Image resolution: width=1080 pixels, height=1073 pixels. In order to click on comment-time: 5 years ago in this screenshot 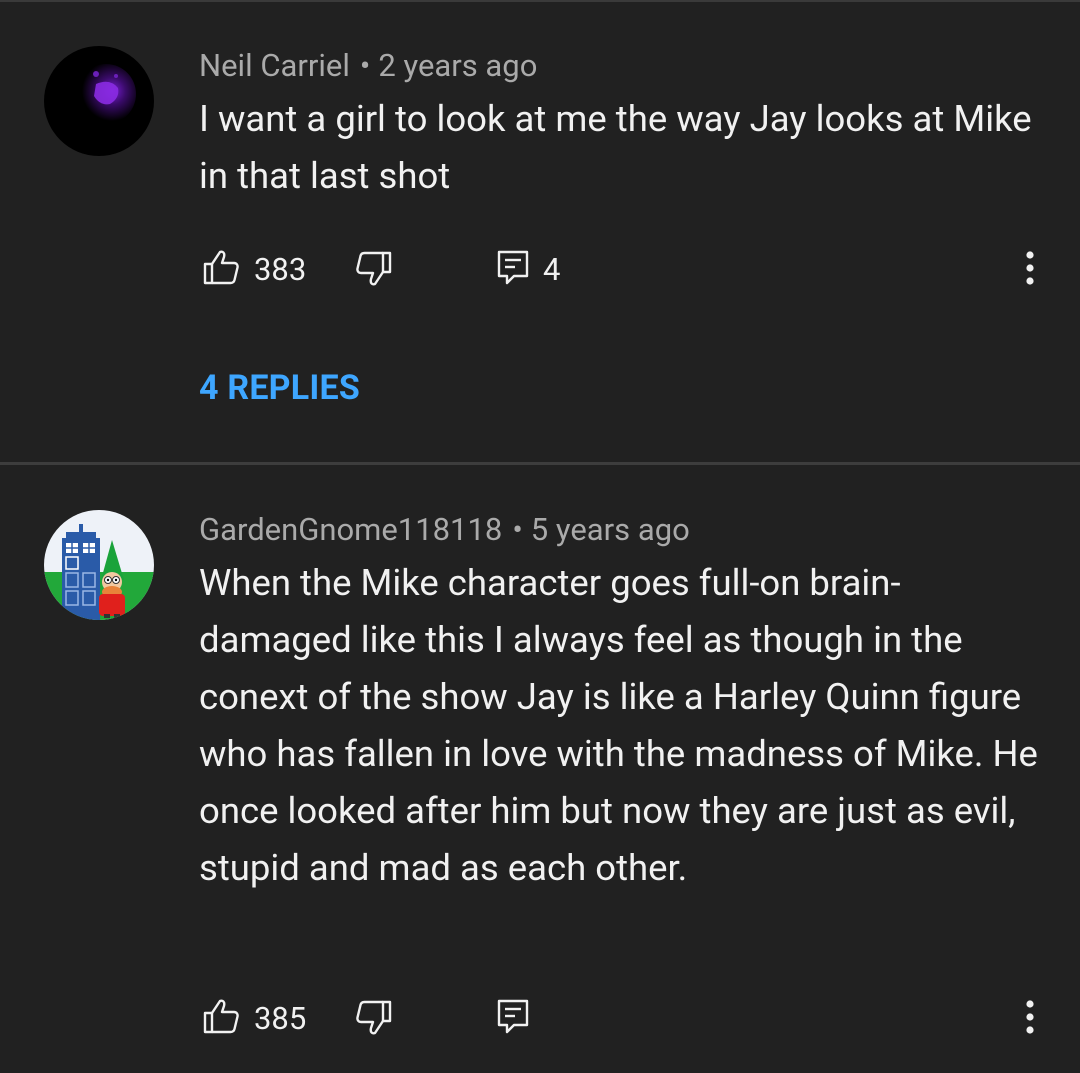, I will do `click(610, 529)`.